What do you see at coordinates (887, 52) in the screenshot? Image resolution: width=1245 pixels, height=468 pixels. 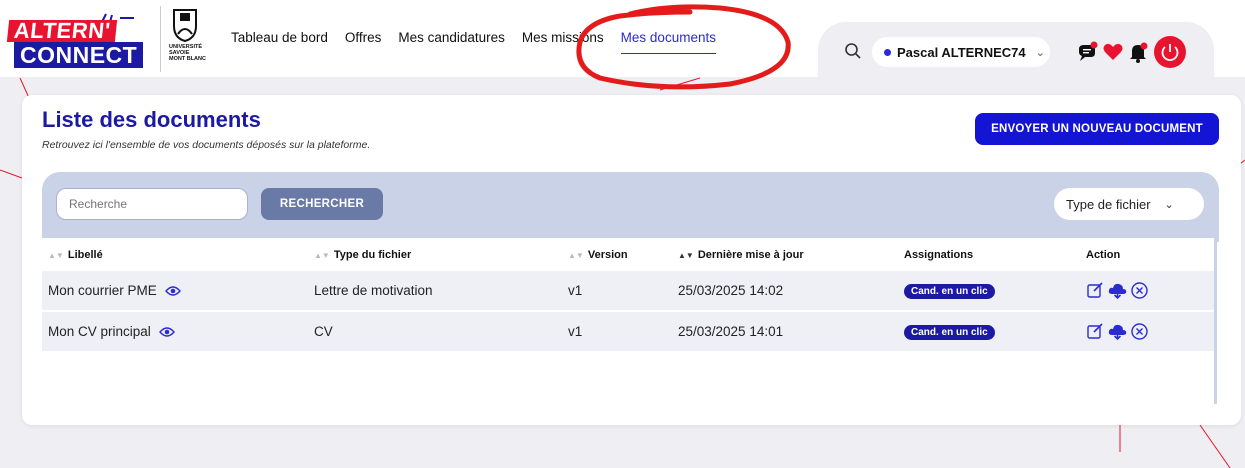 I see `user-status-dot` at bounding box center [887, 52].